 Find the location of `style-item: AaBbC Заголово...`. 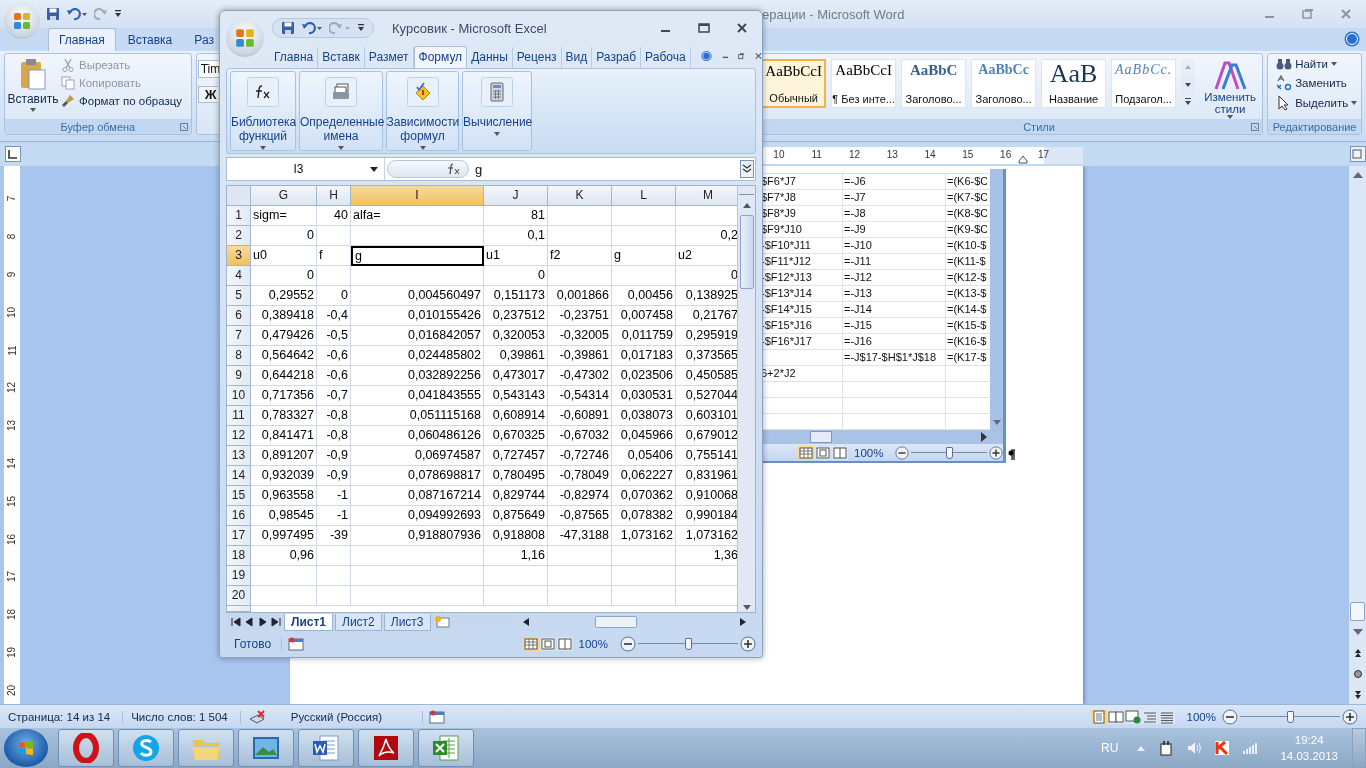

style-item: AaBbC Заголово... is located at coordinates (934, 83).